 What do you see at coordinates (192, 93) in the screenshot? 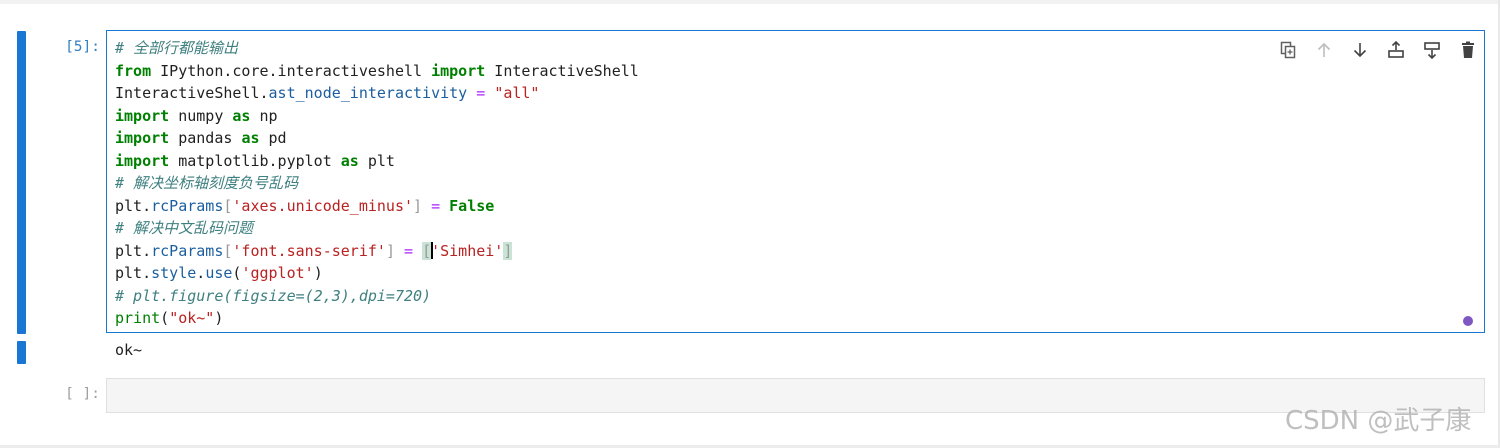
I see `code-token: InteractiveShell.` at bounding box center [192, 93].